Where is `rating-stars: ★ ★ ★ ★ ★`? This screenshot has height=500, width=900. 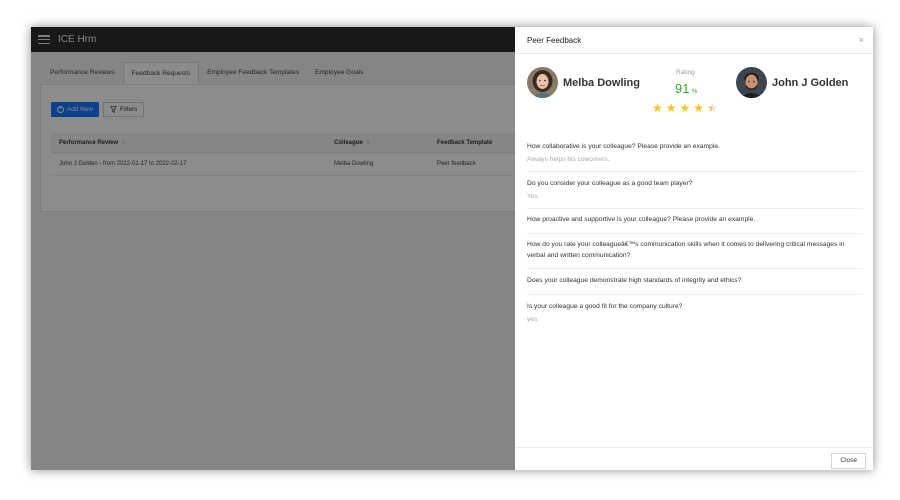 rating-stars: ★ ★ ★ ★ ★ is located at coordinates (685, 108).